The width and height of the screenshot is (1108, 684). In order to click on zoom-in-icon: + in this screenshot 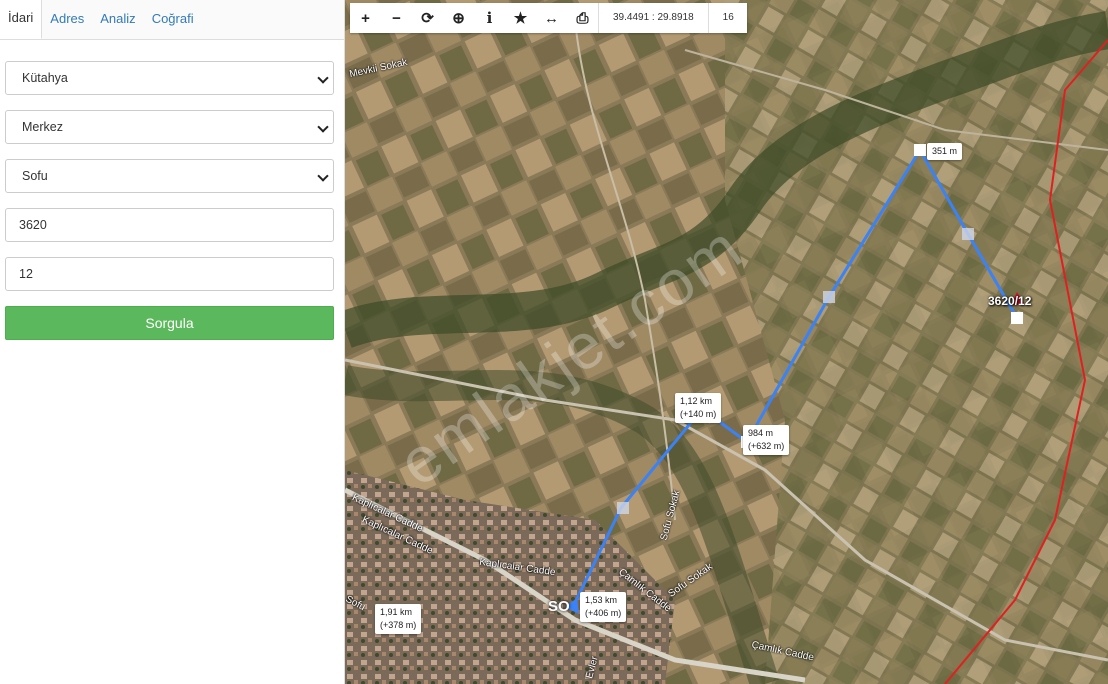, I will do `click(365, 18)`.